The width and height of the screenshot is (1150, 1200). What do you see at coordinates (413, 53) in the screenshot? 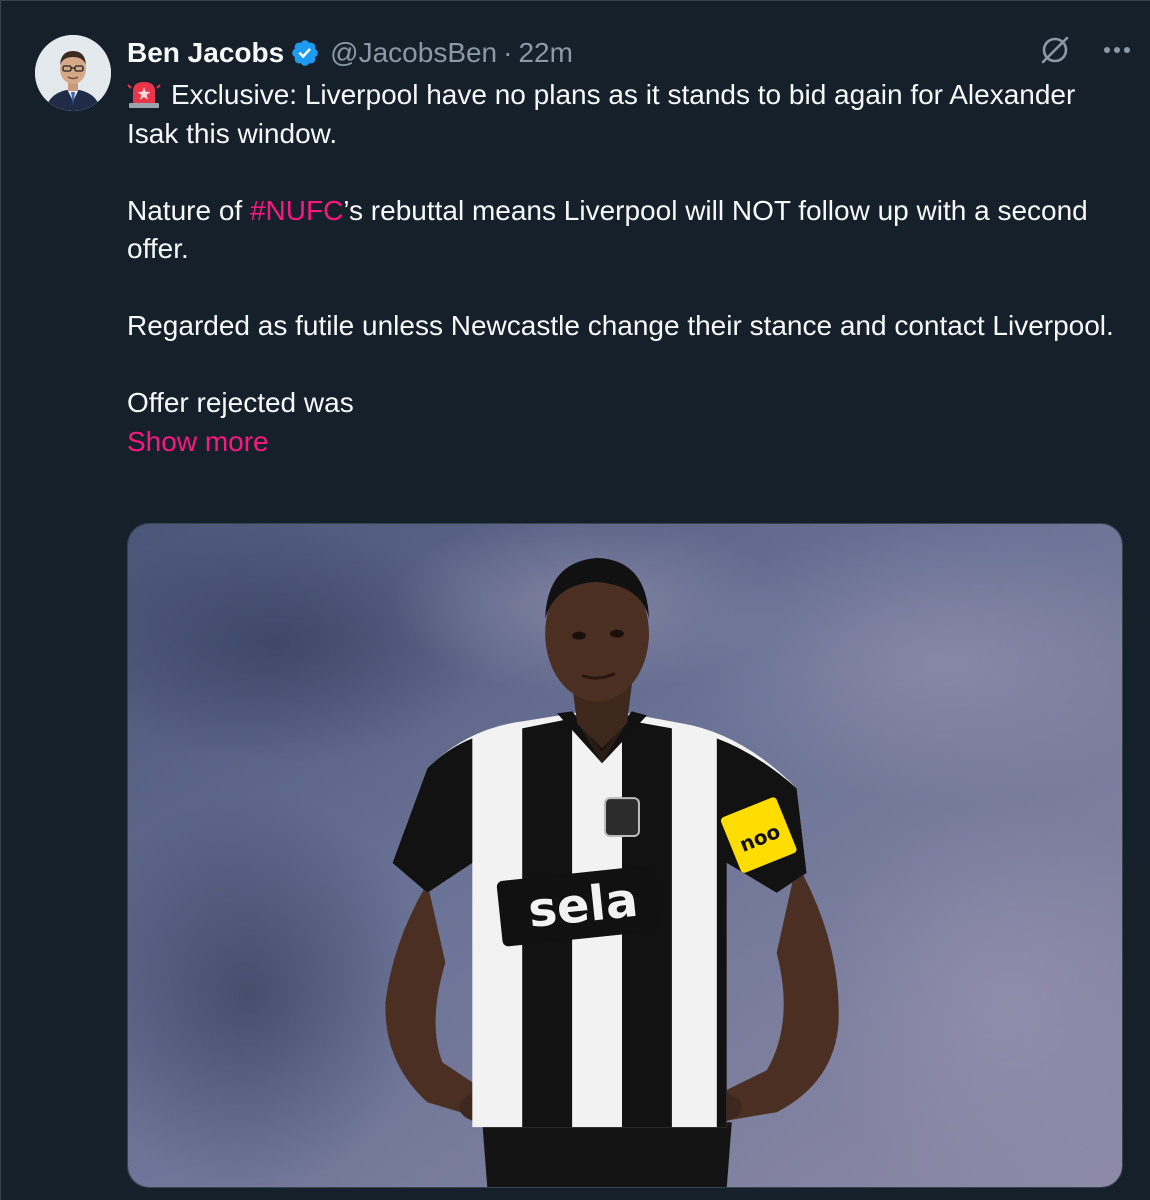
I see `author-handle: @JacobsBen` at bounding box center [413, 53].